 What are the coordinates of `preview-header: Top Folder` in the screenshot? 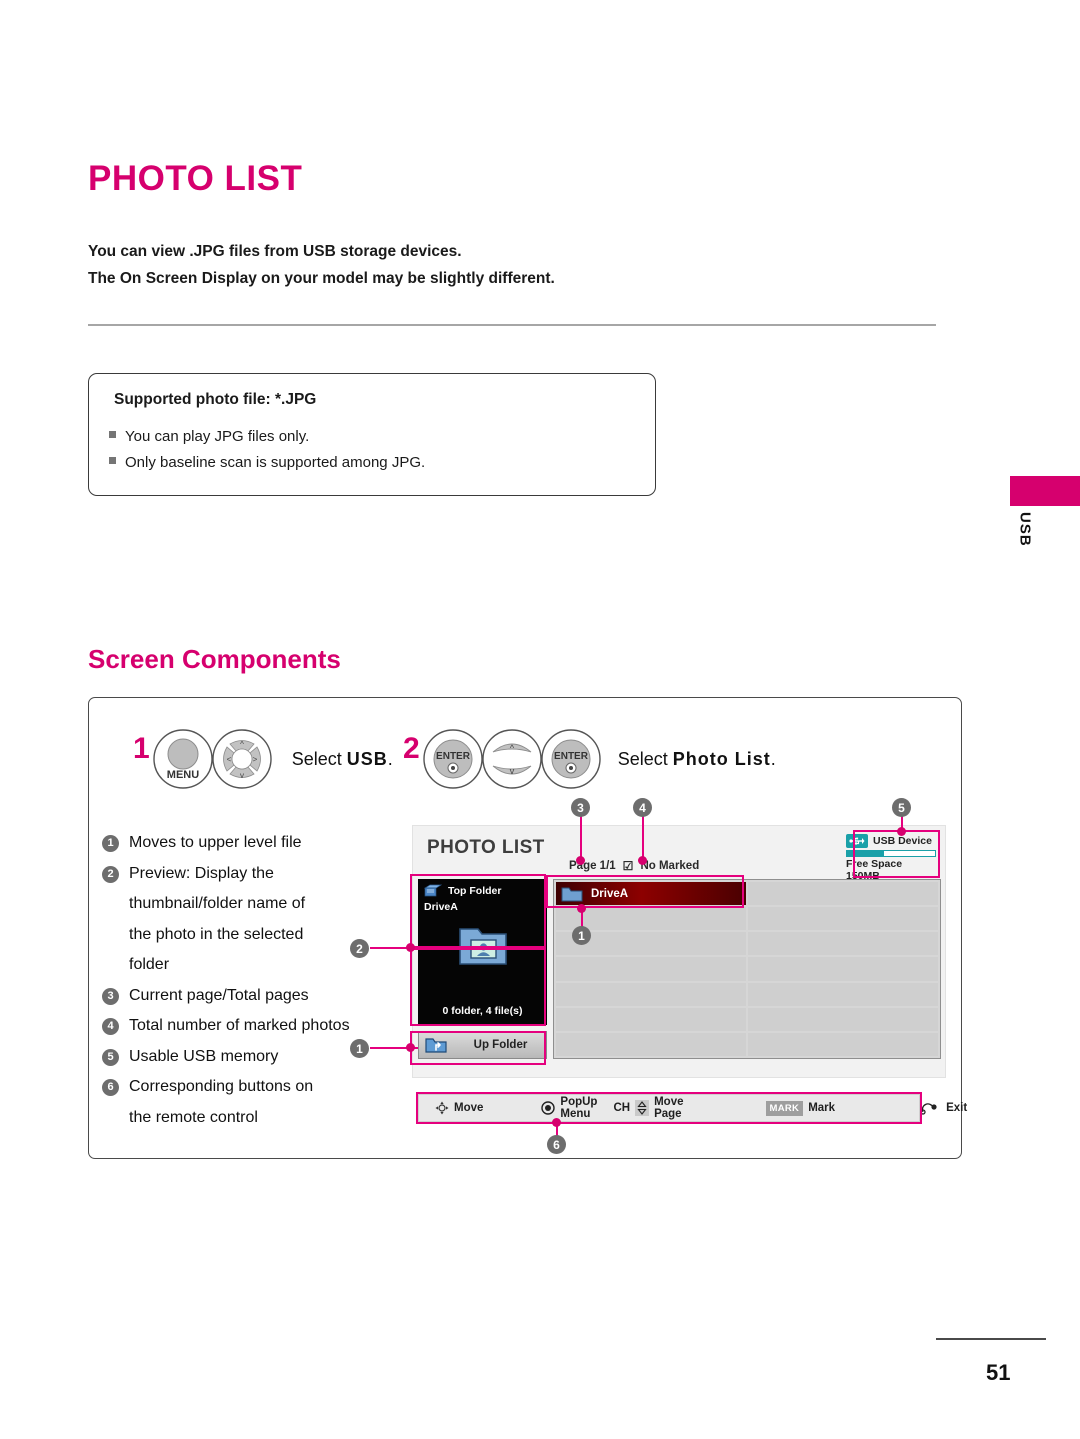 It's located at (462, 890).